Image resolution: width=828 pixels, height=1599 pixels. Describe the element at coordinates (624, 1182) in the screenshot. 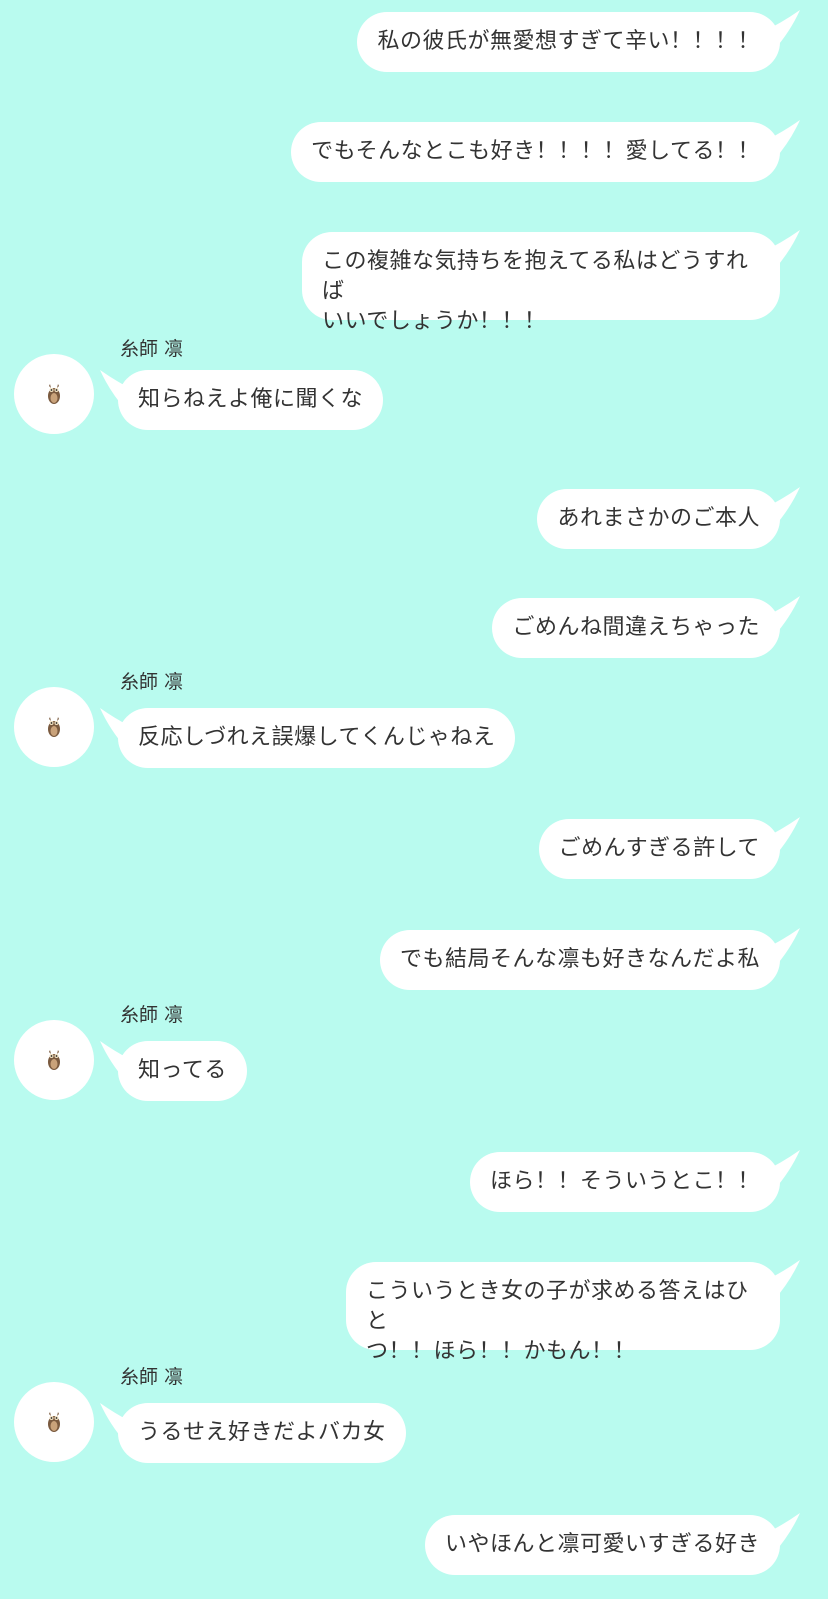

I see `message-bubble: ほら！！そういうとこ！！` at that location.